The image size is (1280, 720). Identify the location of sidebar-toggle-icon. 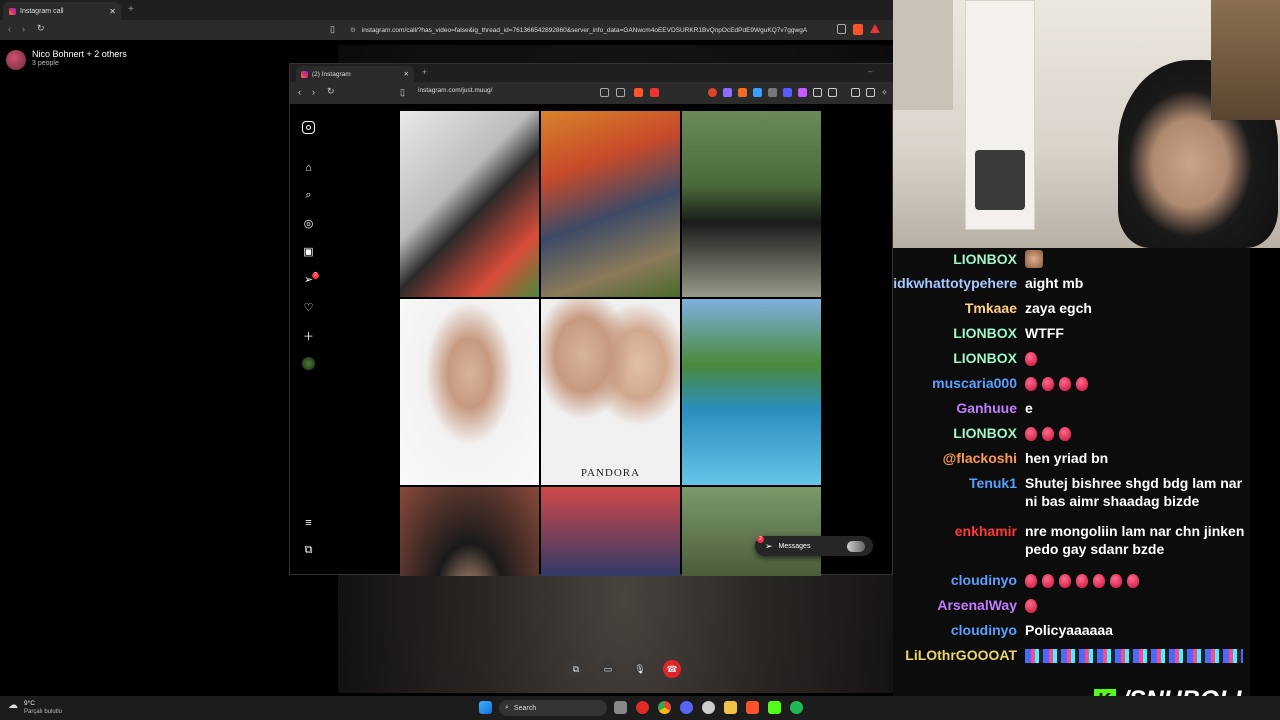
(855, 92).